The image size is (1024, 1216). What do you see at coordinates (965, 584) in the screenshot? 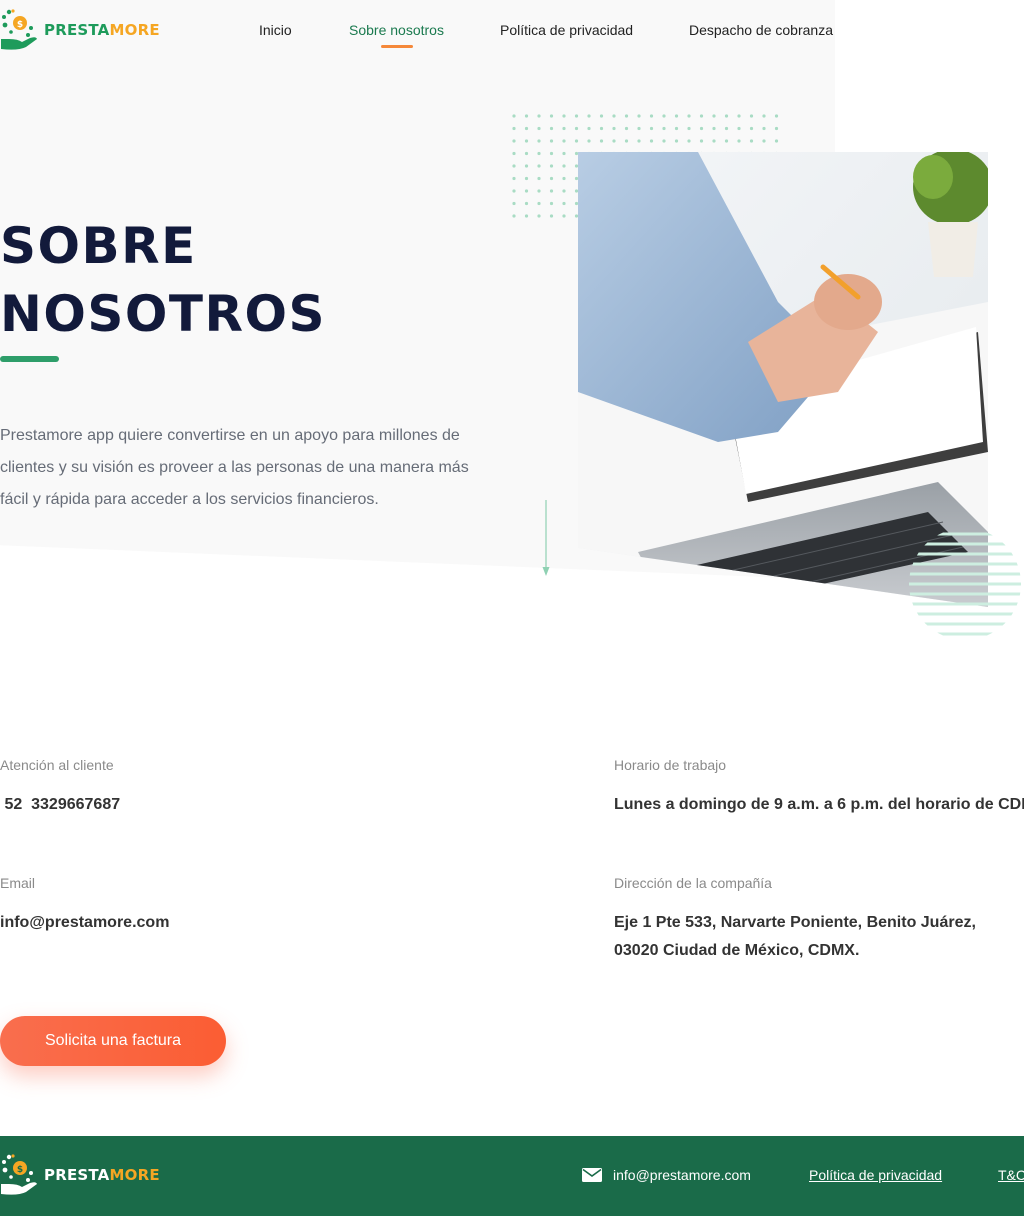
I see `striped-circle-decoration` at bounding box center [965, 584].